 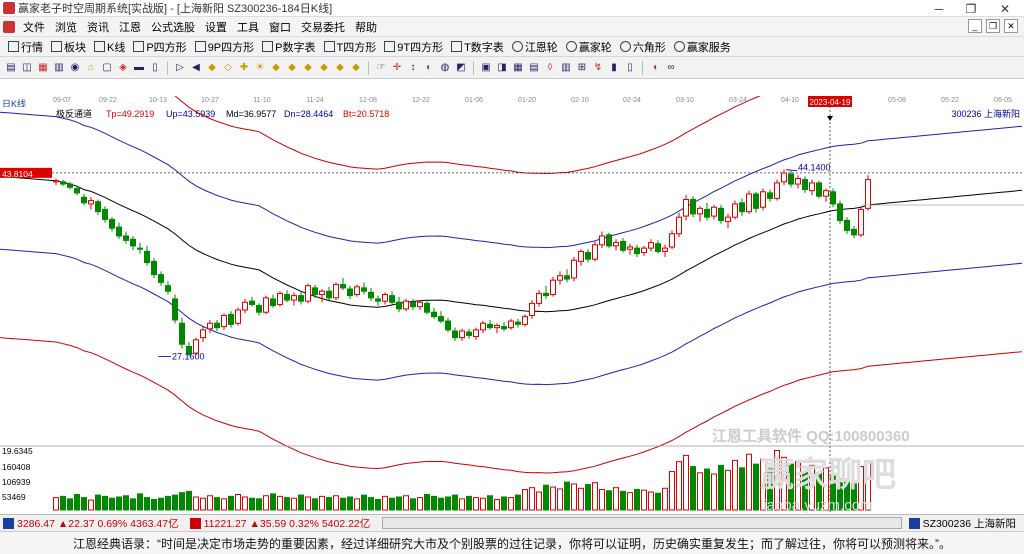 I want to click on draw-tool-35-icon: ↯, so click(x=598, y=68).